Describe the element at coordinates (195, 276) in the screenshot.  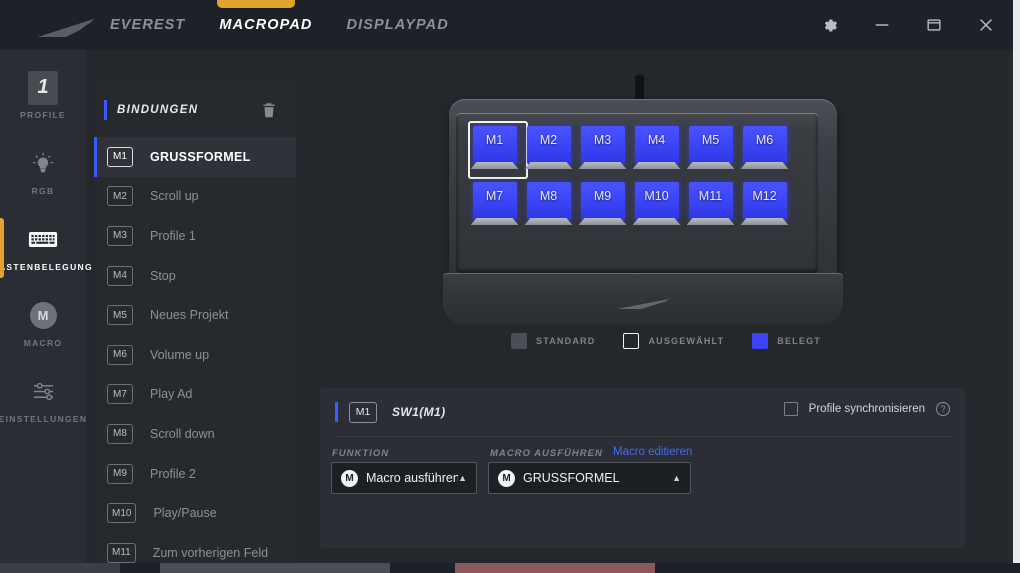
I see `list-item: M4 Stop` at that location.